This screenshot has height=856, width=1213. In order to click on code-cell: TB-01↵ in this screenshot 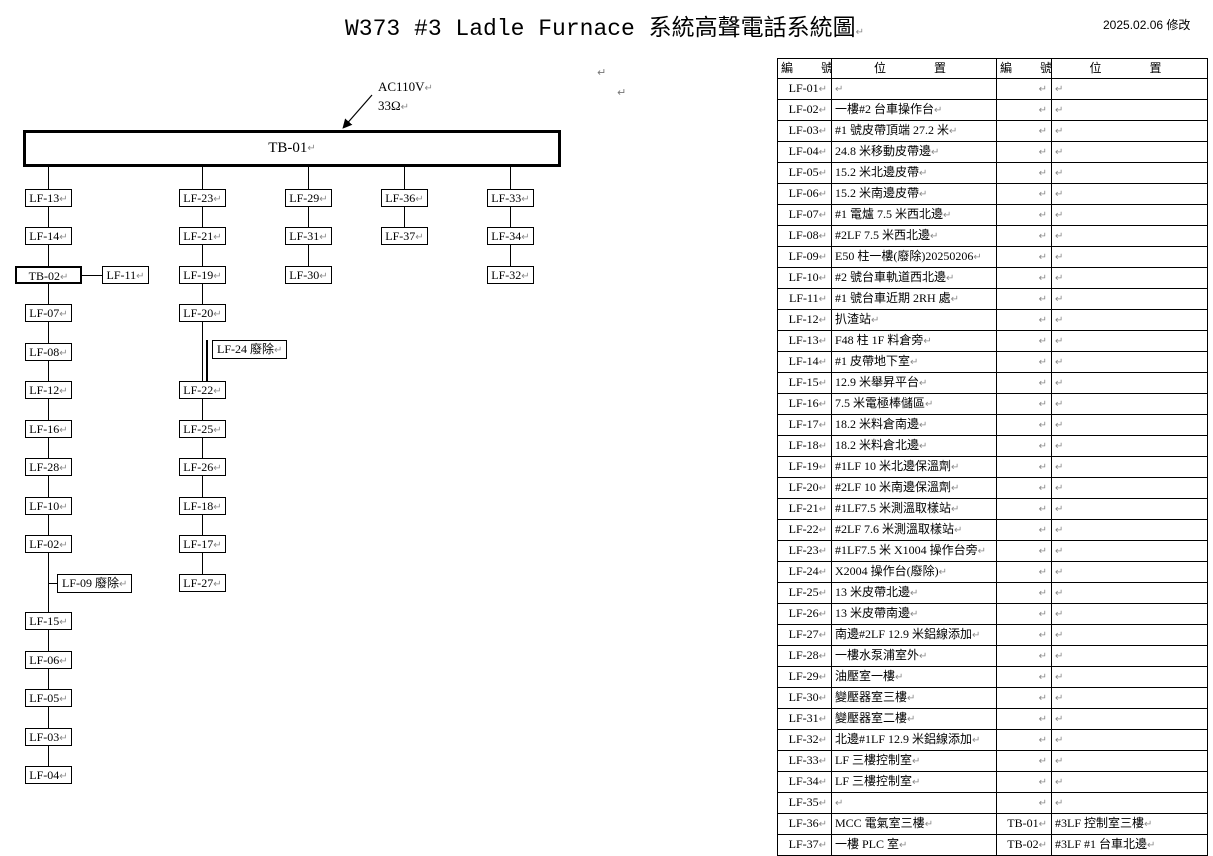, I will do `click(1024, 823)`.